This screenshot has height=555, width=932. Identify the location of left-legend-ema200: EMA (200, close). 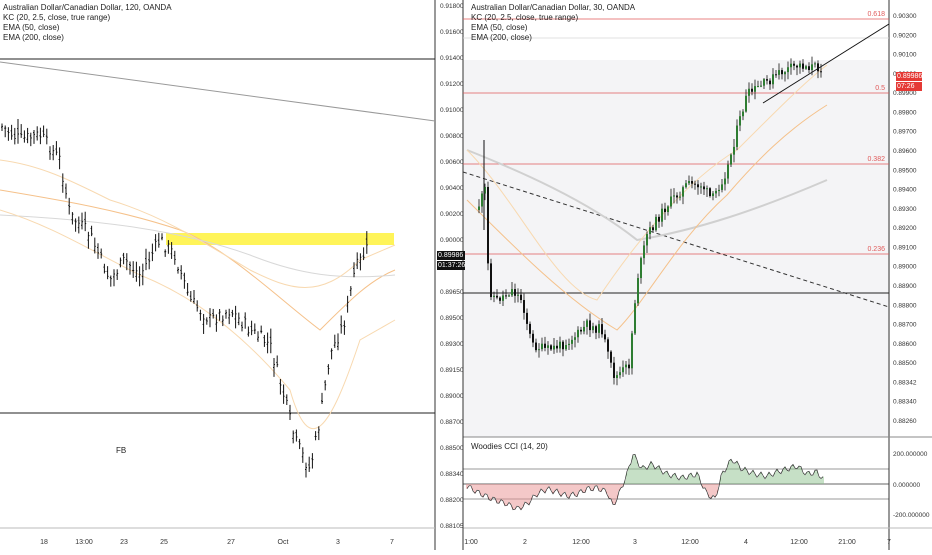
(87, 38).